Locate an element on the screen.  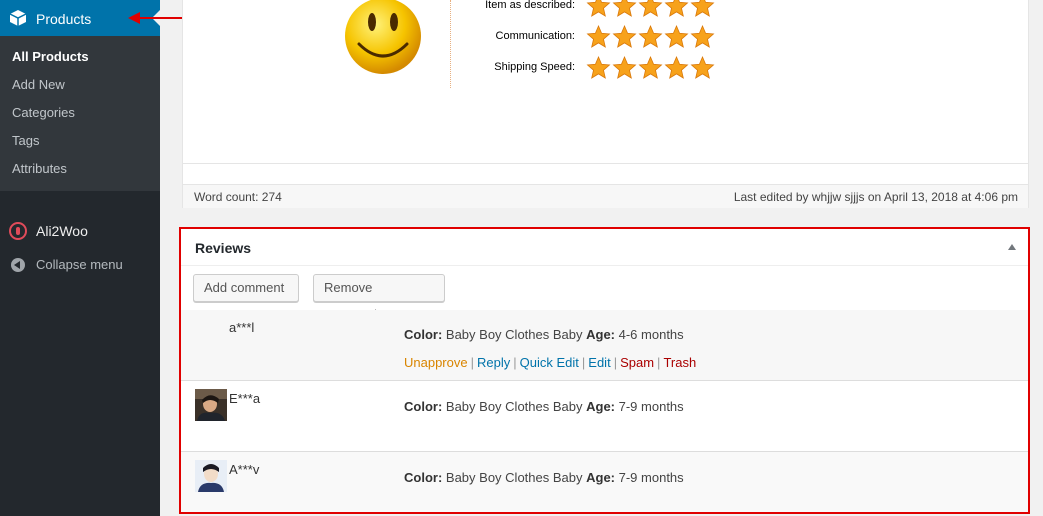
collapse-menu-button: Collapse menu is located at coordinates (80, 265).